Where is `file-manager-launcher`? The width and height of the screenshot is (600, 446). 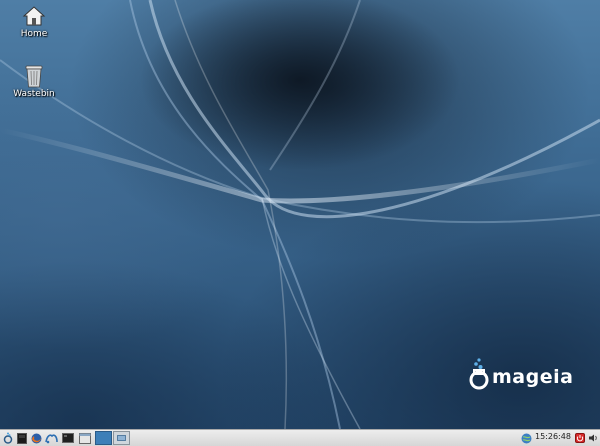 file-manager-launcher is located at coordinates (85, 438).